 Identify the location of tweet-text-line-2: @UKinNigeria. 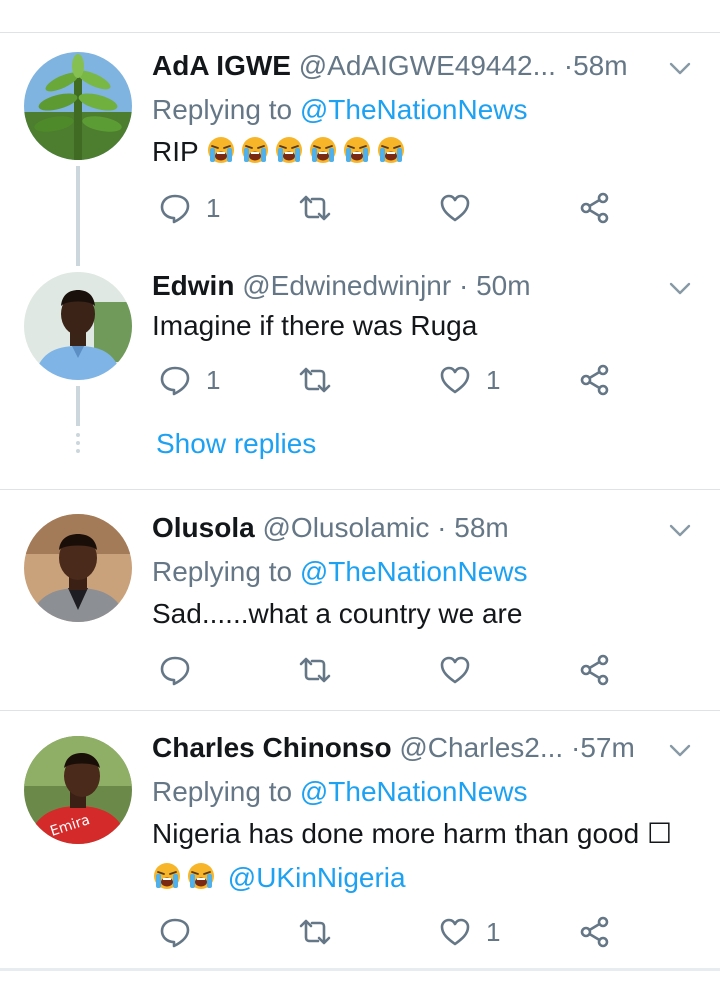
(427, 878).